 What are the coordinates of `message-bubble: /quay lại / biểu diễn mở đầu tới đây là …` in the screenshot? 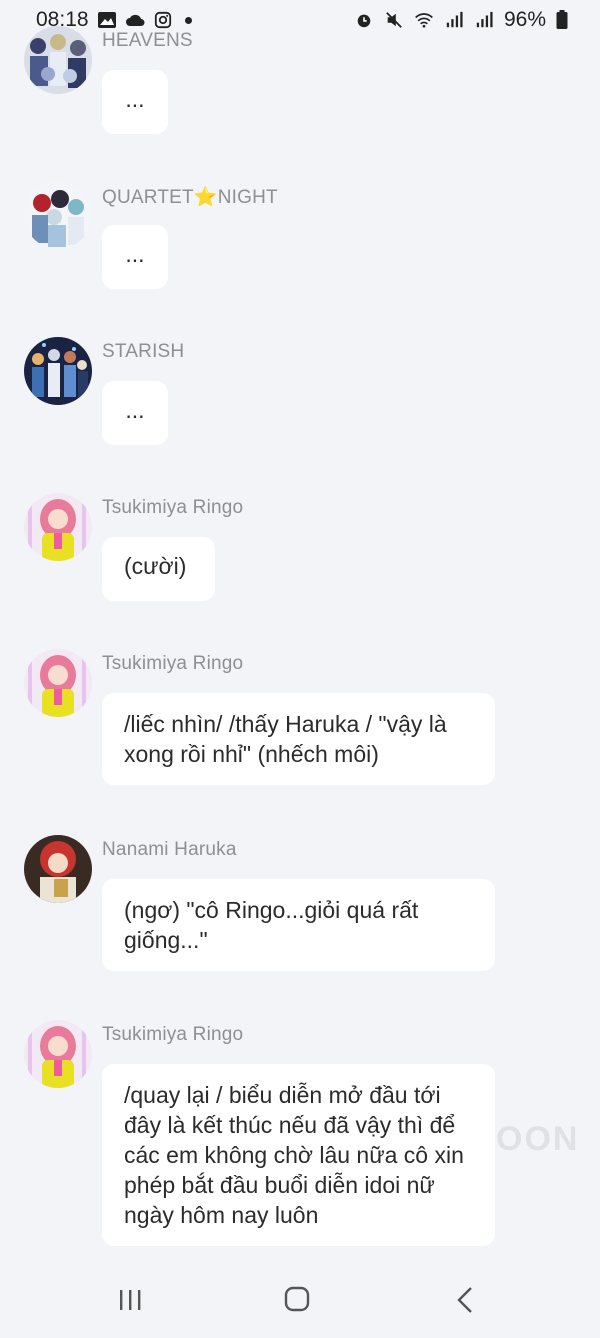 It's located at (298, 1155).